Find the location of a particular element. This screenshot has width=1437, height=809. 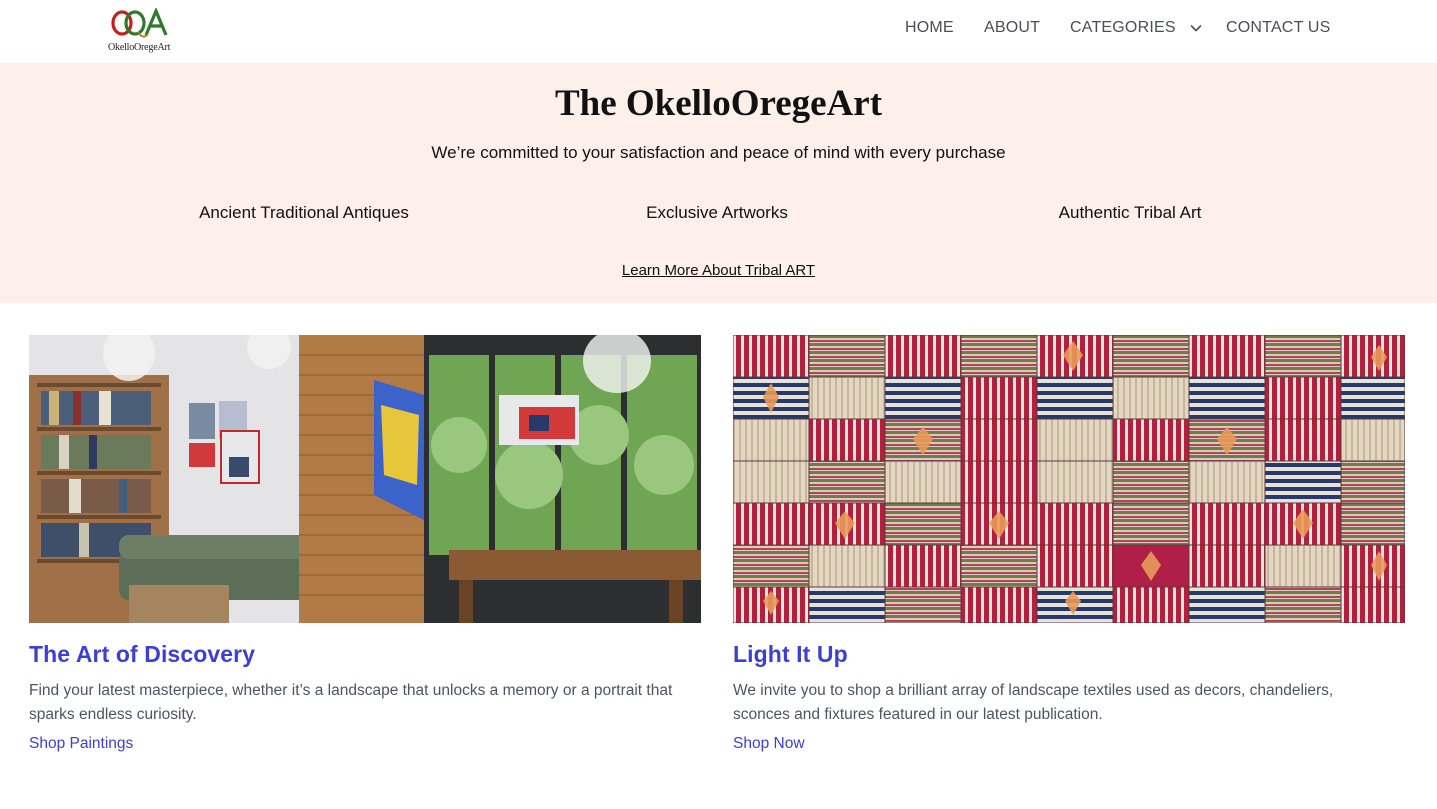

hero-title: The OkelloOregeArt is located at coordinates (718, 103).